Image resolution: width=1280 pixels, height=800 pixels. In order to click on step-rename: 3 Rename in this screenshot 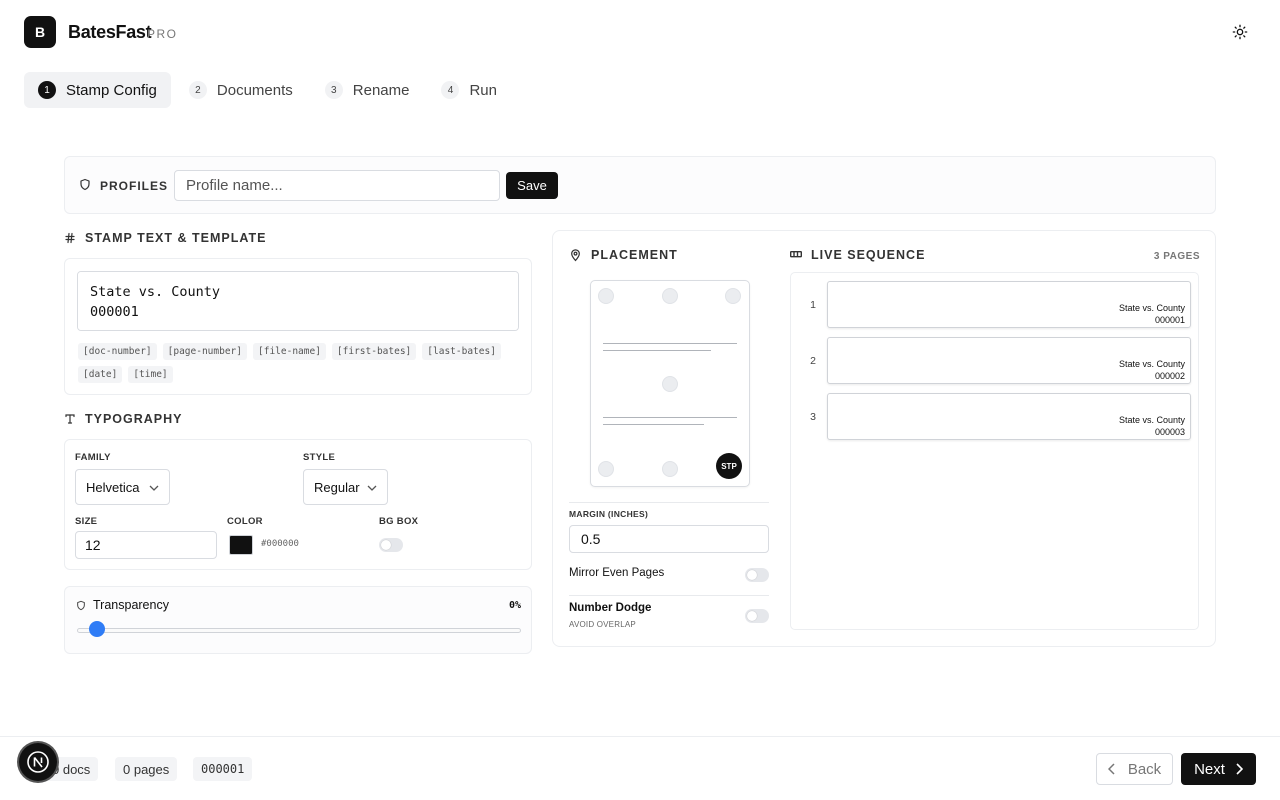, I will do `click(367, 90)`.